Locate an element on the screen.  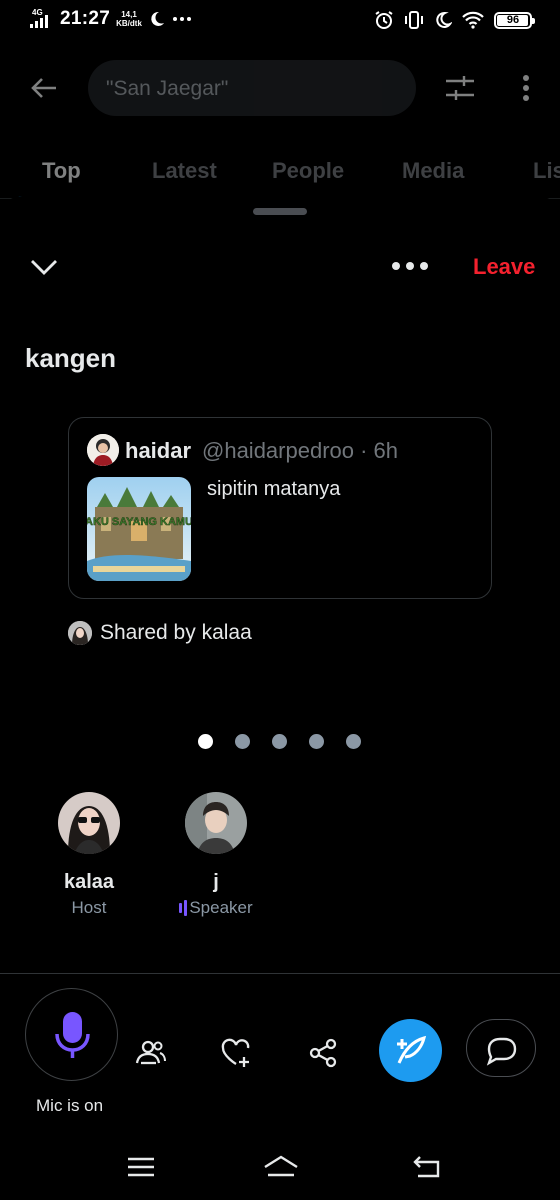
search-header: "San Jaegar" is located at coordinates (280, 88).